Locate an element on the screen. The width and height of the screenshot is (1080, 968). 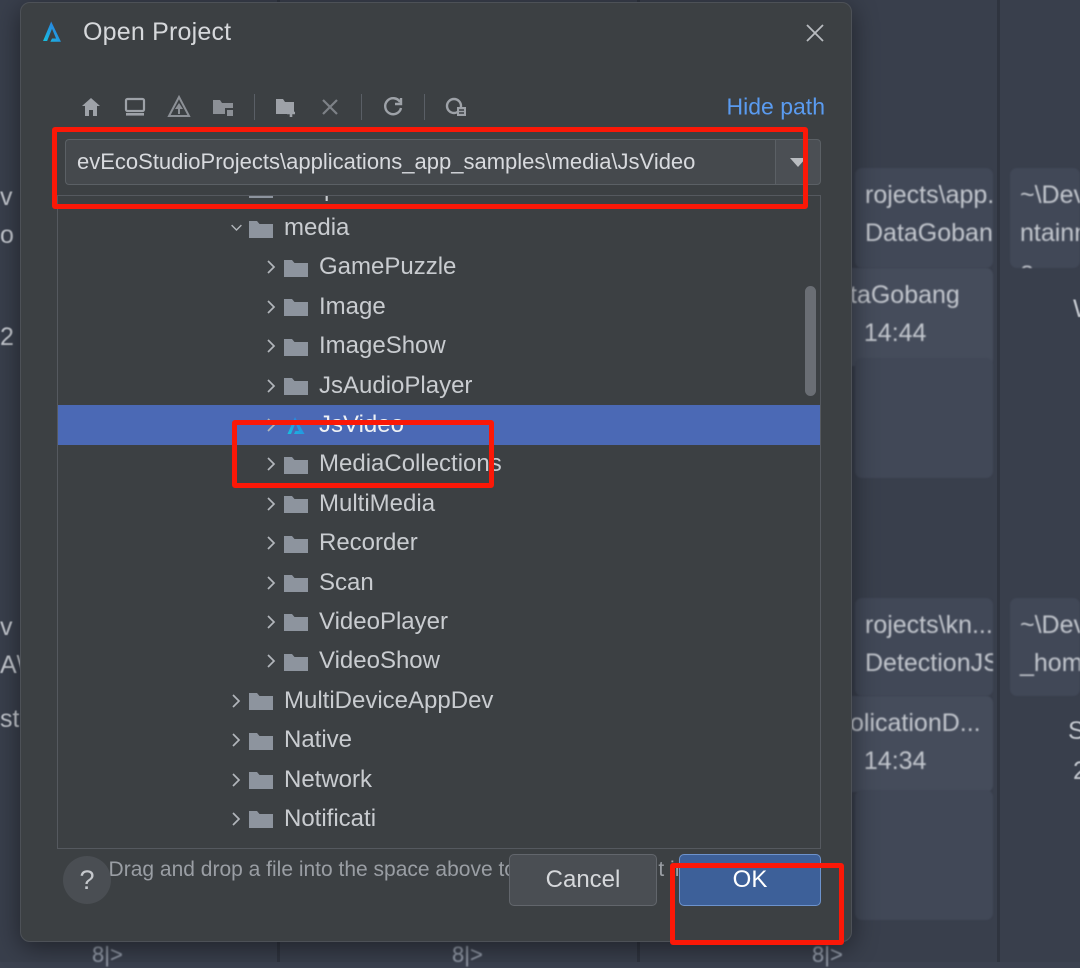
tree-node-jsaudioplayer: JsAudioPlayer is located at coordinates (439, 385).